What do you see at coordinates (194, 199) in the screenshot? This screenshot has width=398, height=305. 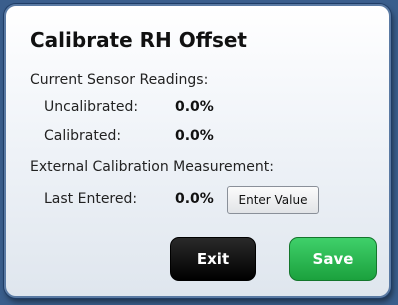 I see `last-entered-value: 0.0%` at bounding box center [194, 199].